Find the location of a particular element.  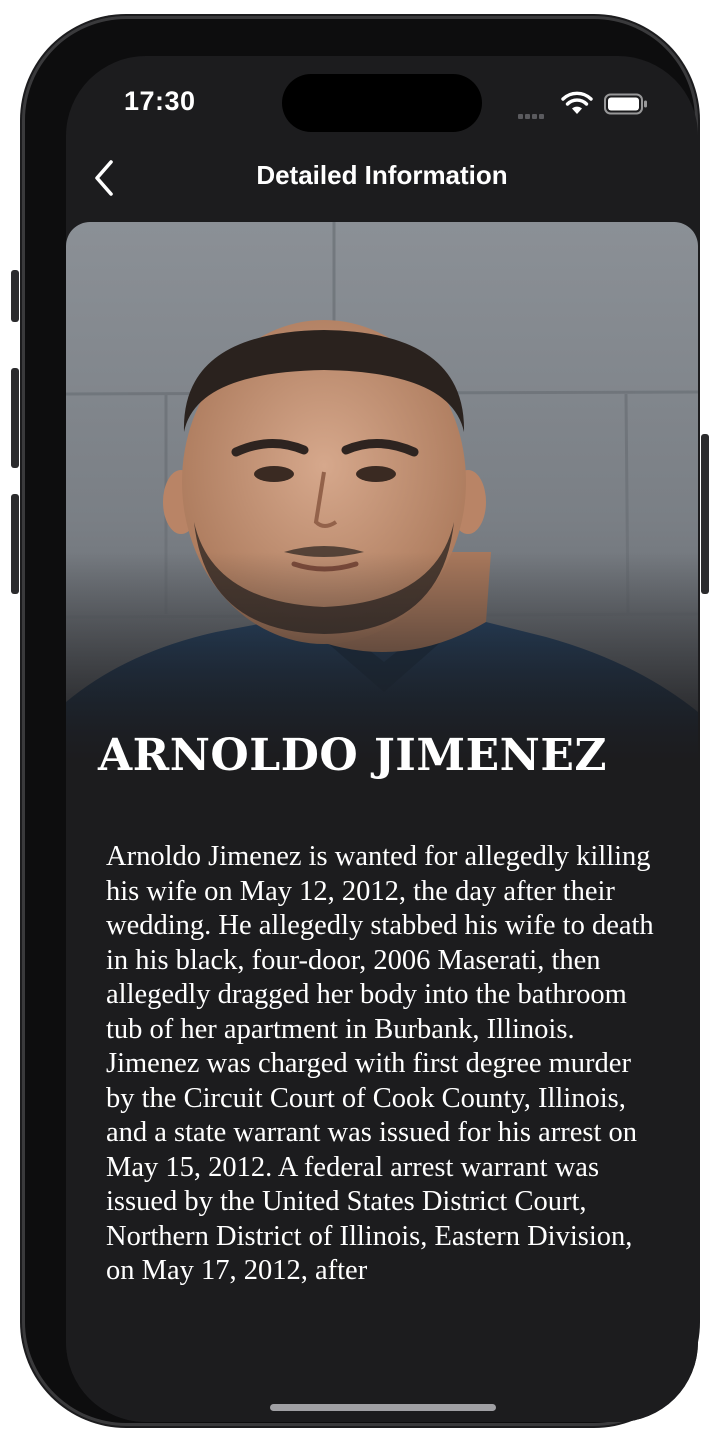

battery-icon is located at coordinates (625, 104).